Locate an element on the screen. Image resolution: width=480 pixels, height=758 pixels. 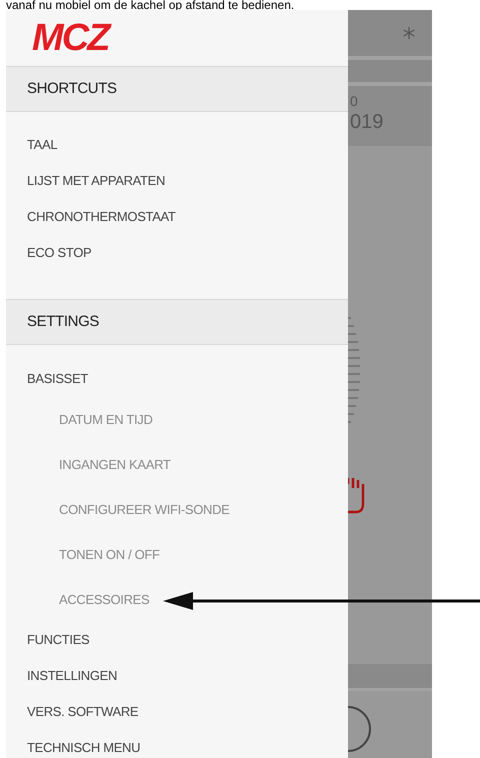
menu-item: CHRONOTHERMOSTAAT is located at coordinates (177, 217).